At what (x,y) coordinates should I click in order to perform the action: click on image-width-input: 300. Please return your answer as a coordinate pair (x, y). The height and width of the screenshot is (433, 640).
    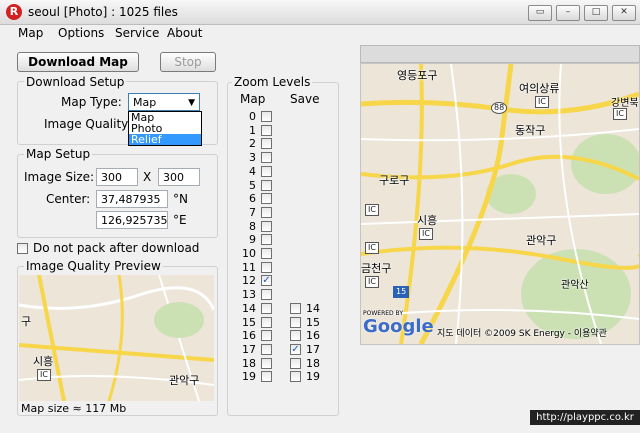
    Looking at the image, I should click on (117, 177).